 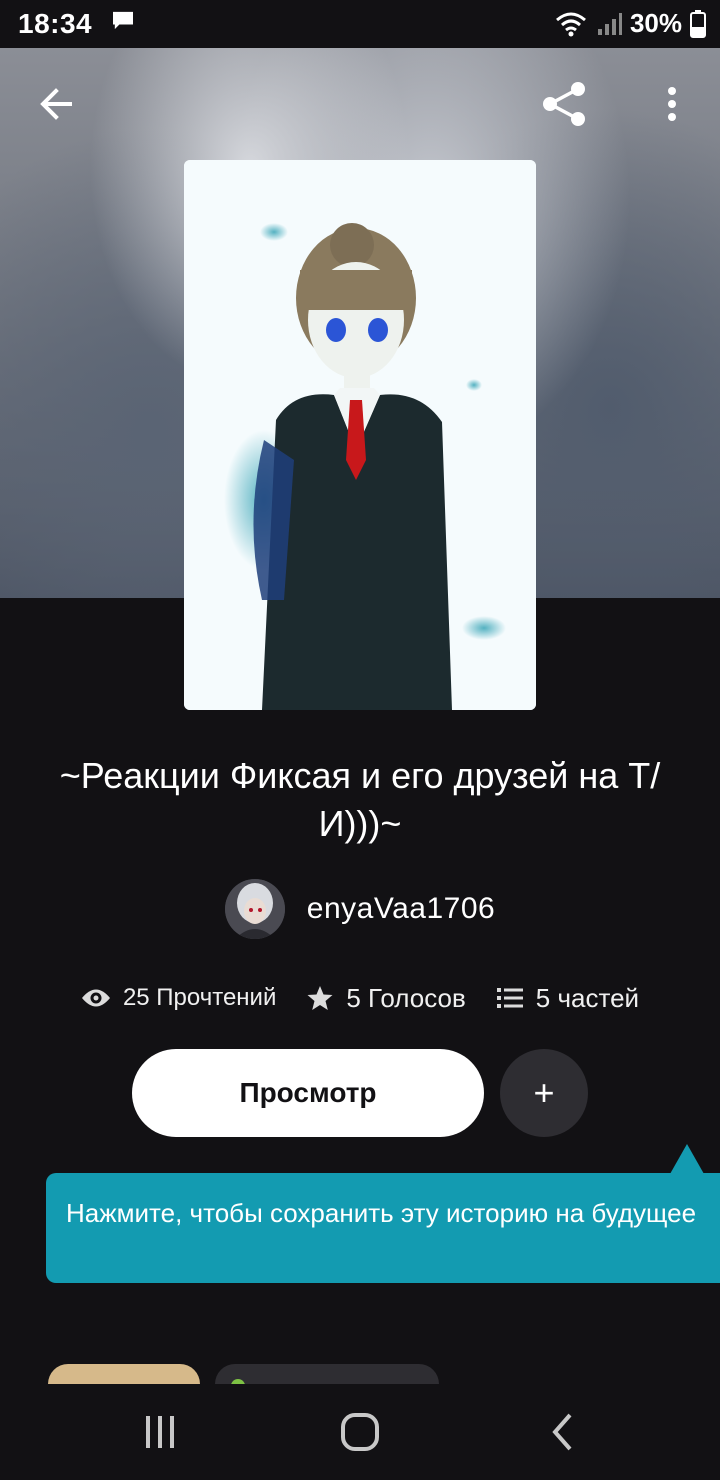 What do you see at coordinates (672, 104) in the screenshot?
I see `more-vertical-icon` at bounding box center [672, 104].